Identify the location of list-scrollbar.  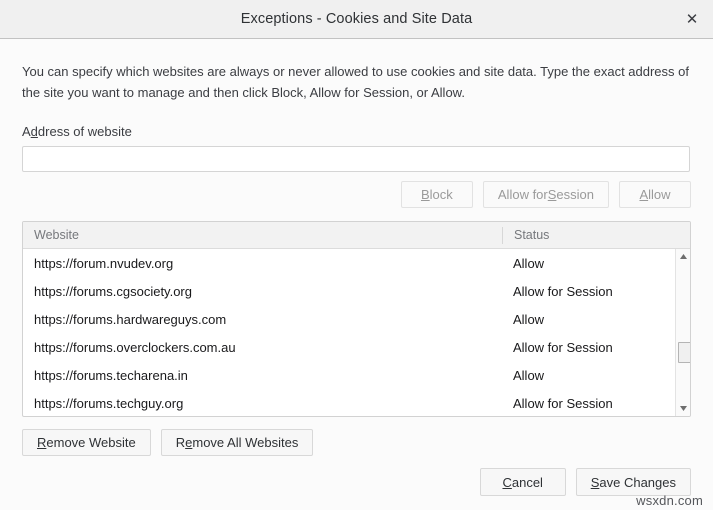
(682, 332).